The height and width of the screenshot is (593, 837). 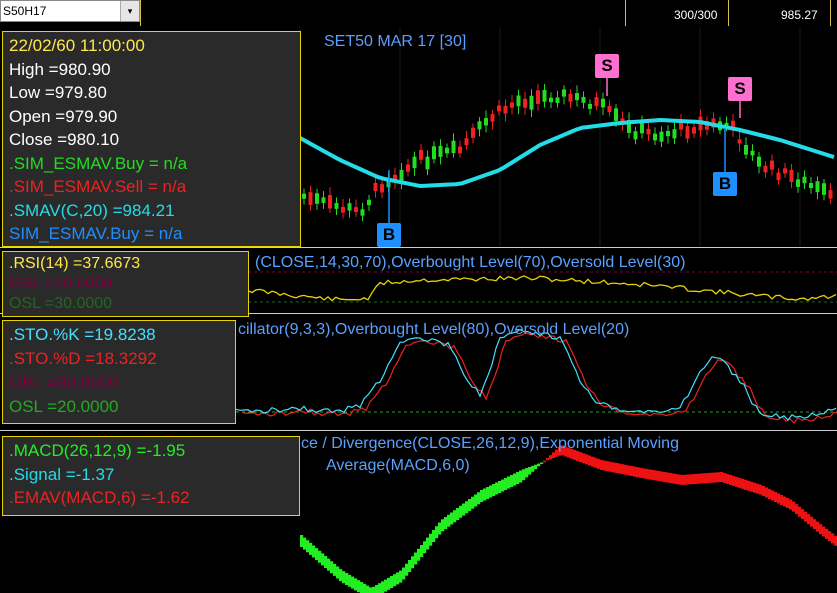 What do you see at coordinates (64, 382) in the screenshot?
I see `info-sto-obl: OBL =80.0000` at bounding box center [64, 382].